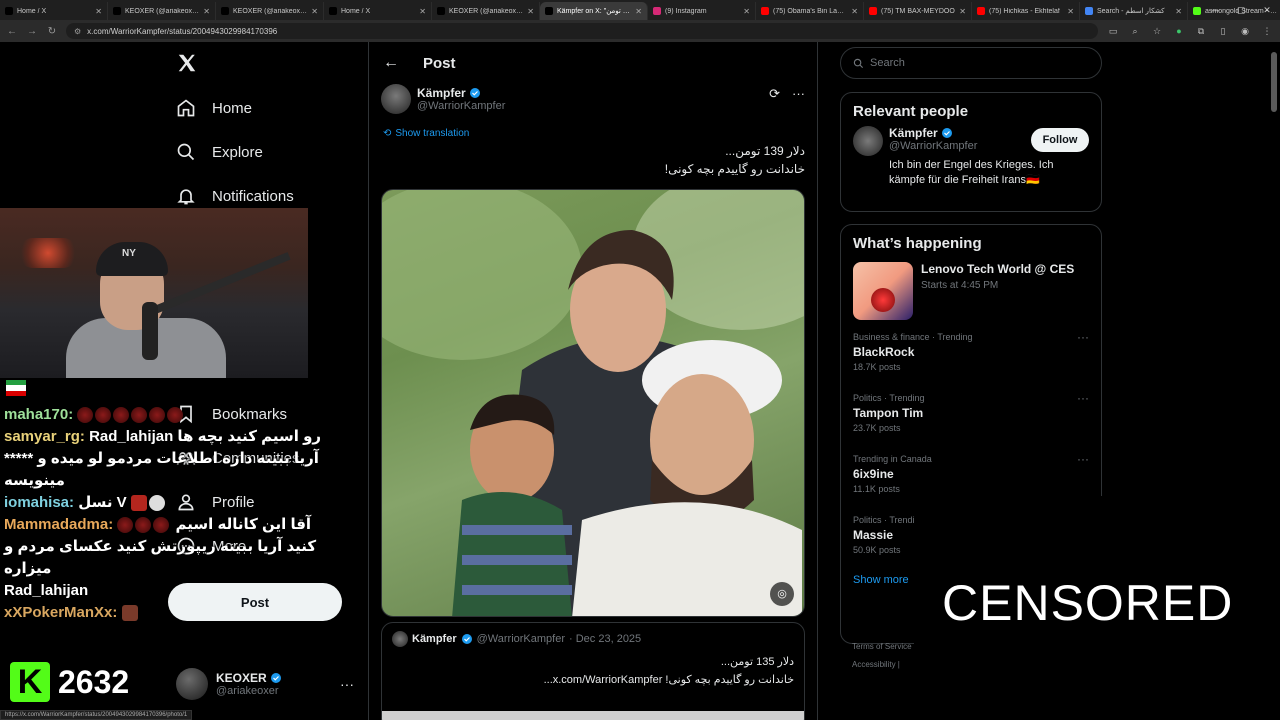 The width and height of the screenshot is (1280, 720). What do you see at coordinates (882, 665) in the screenshot?
I see `accessibility-link: Accessibility |` at bounding box center [882, 665].